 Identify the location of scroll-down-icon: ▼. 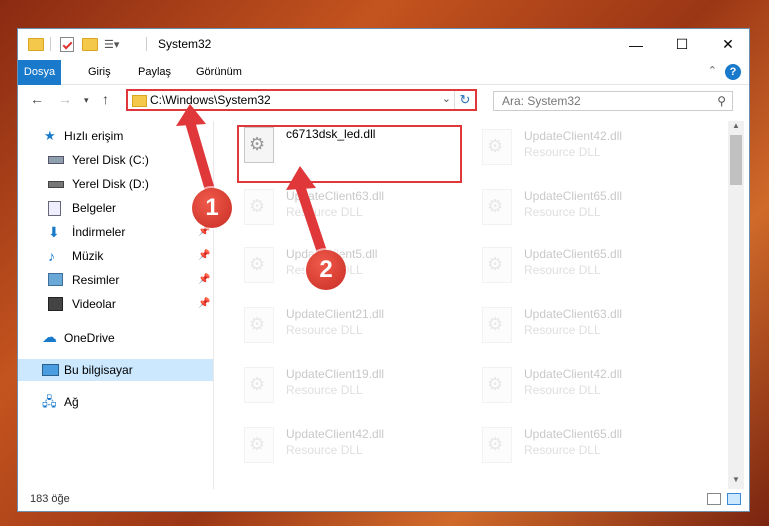
(736, 482).